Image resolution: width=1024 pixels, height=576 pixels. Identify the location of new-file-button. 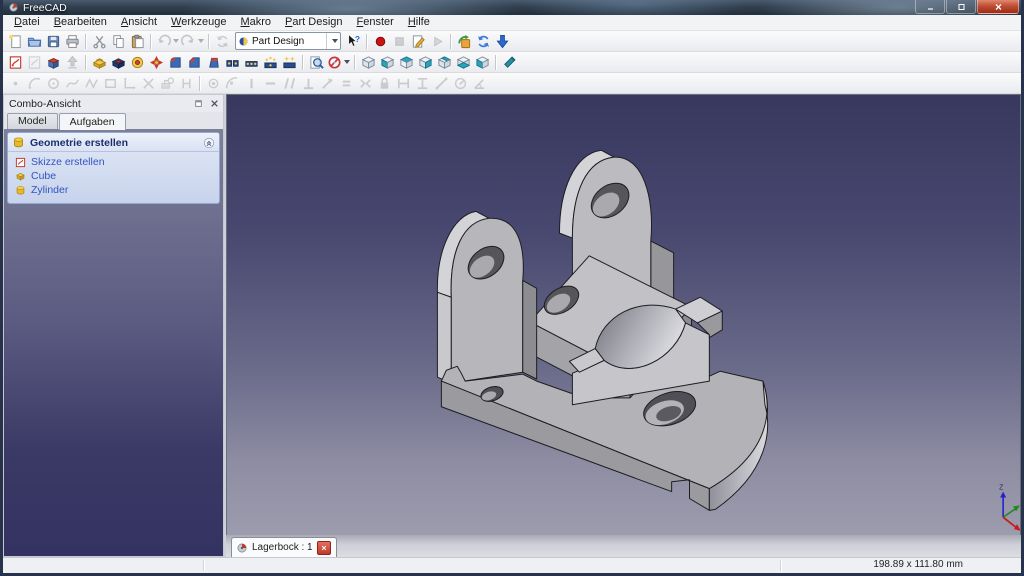
(15, 41).